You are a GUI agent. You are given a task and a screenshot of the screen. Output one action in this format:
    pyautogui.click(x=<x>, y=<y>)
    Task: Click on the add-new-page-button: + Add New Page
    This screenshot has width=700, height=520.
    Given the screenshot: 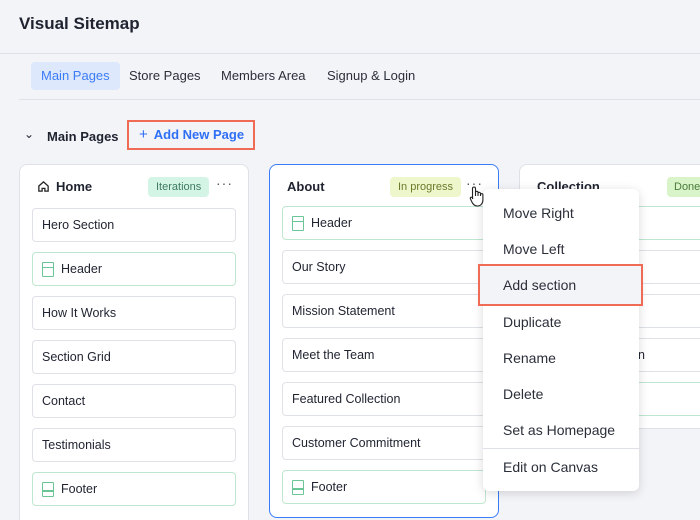 What is the action you would take?
    pyautogui.click(x=191, y=135)
    